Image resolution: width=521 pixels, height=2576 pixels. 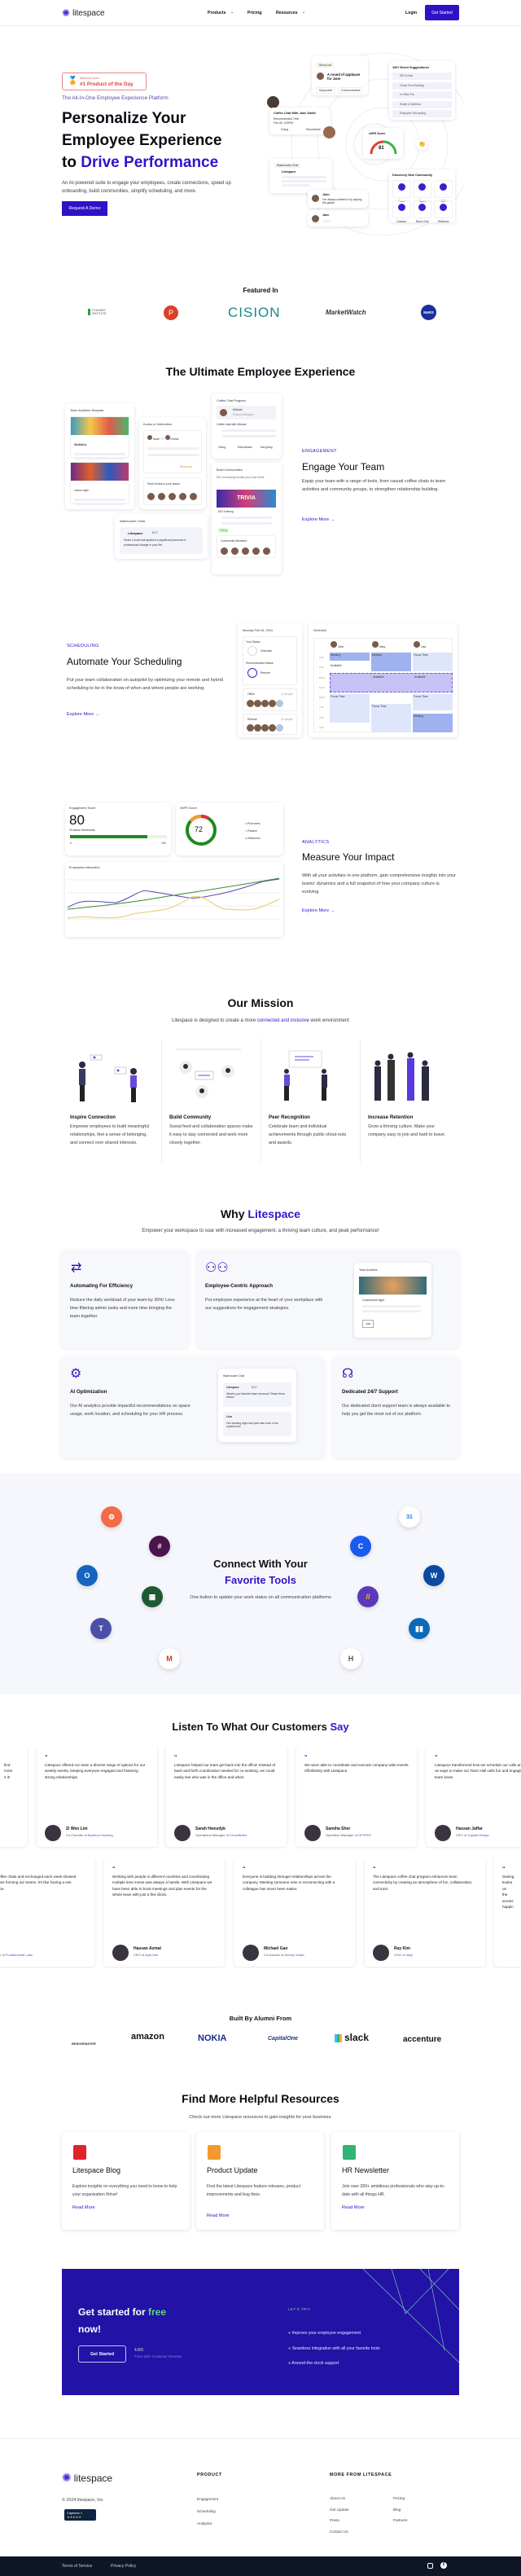 What do you see at coordinates (102, 2354) in the screenshot?
I see `cta-get-started-button: Get Started` at bounding box center [102, 2354].